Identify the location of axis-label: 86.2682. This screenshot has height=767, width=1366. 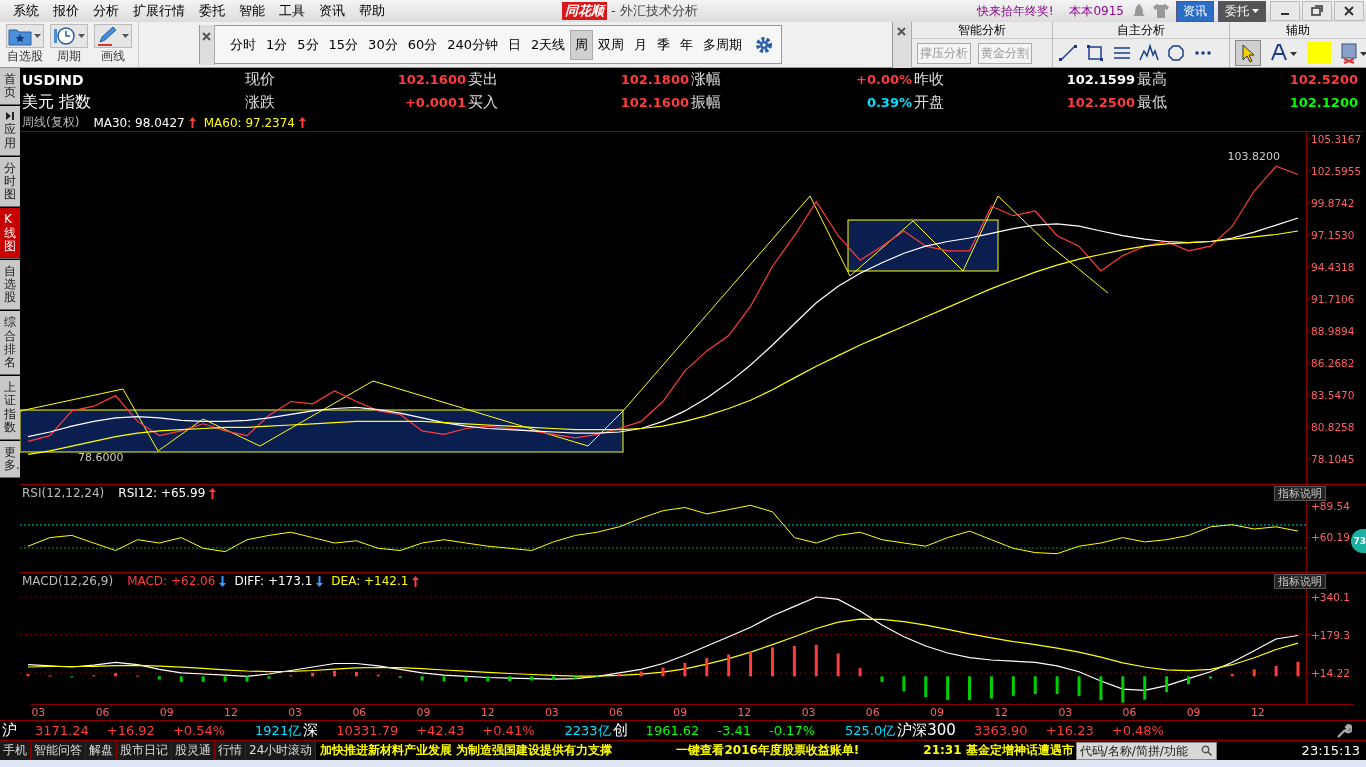
(1333, 363).